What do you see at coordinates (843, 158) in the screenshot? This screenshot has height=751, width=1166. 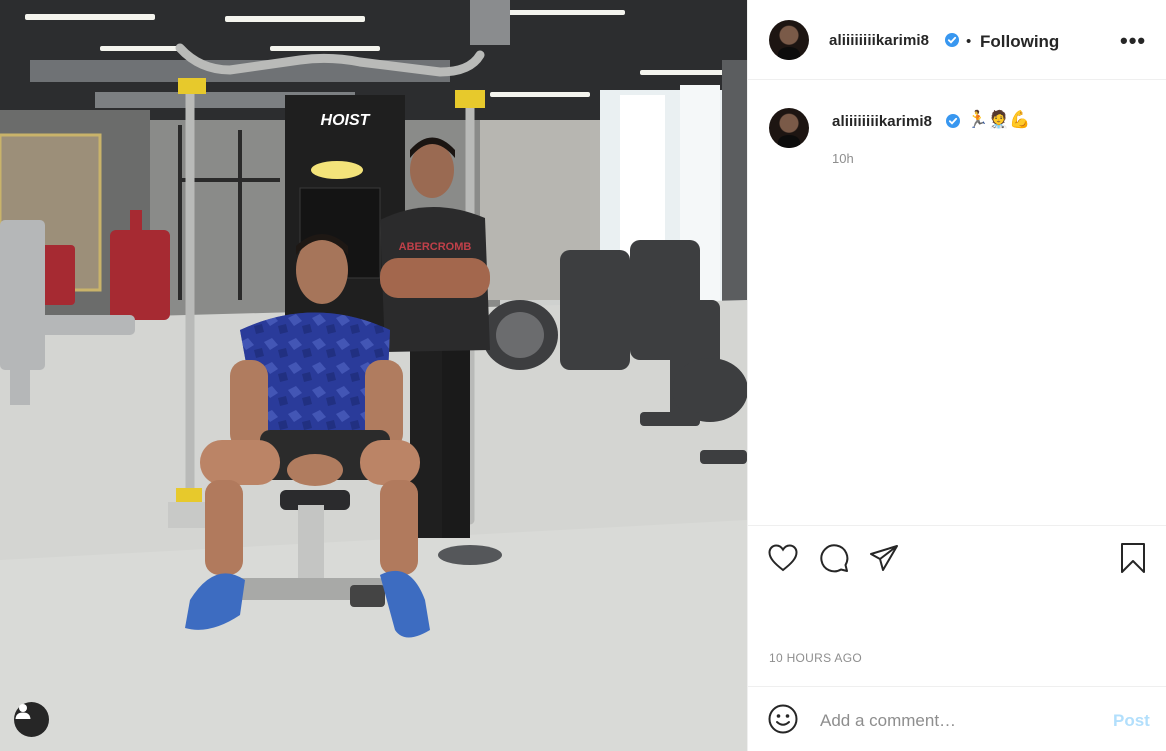 I see `caption-time: 10h` at bounding box center [843, 158].